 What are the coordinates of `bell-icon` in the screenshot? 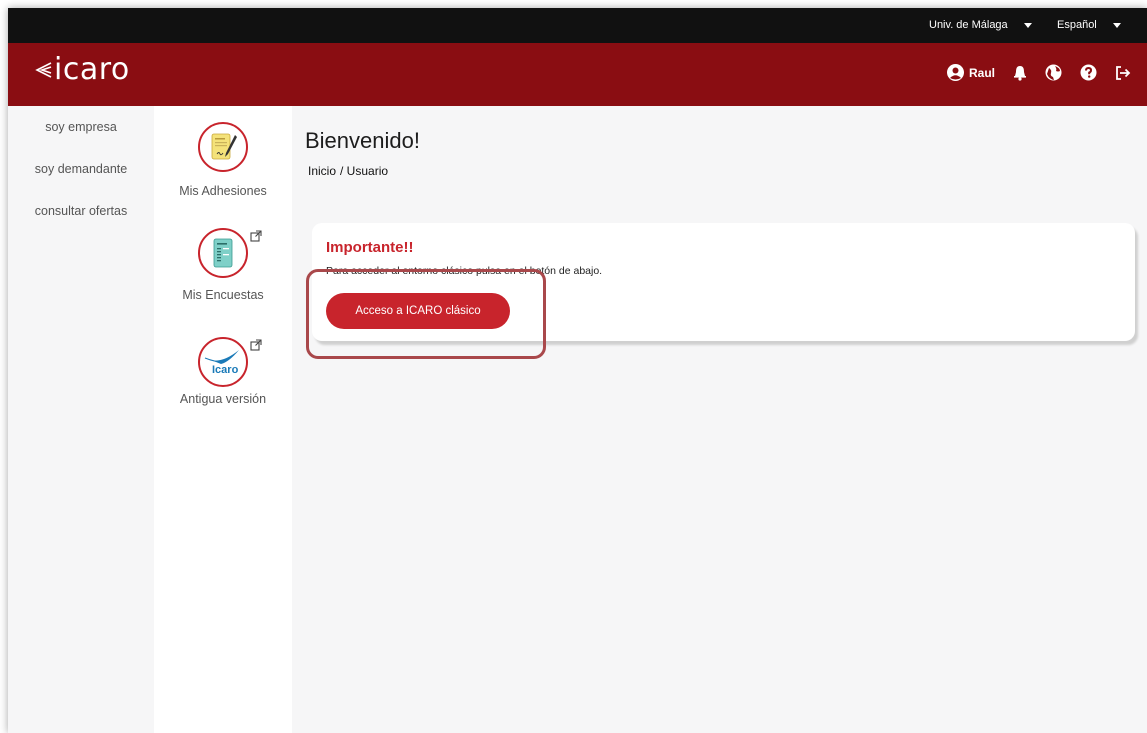 It's located at (1020, 73).